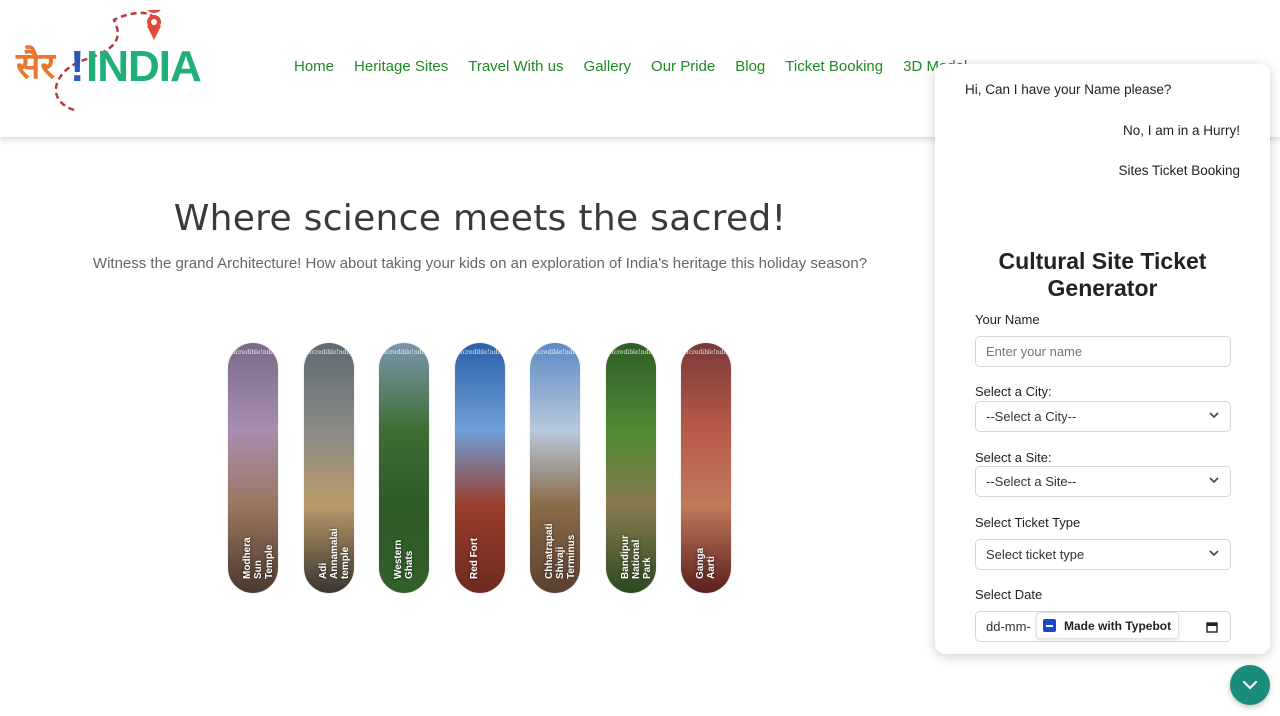  What do you see at coordinates (834, 66) in the screenshot?
I see `nav-ticket-booking: Ticket Booking` at bounding box center [834, 66].